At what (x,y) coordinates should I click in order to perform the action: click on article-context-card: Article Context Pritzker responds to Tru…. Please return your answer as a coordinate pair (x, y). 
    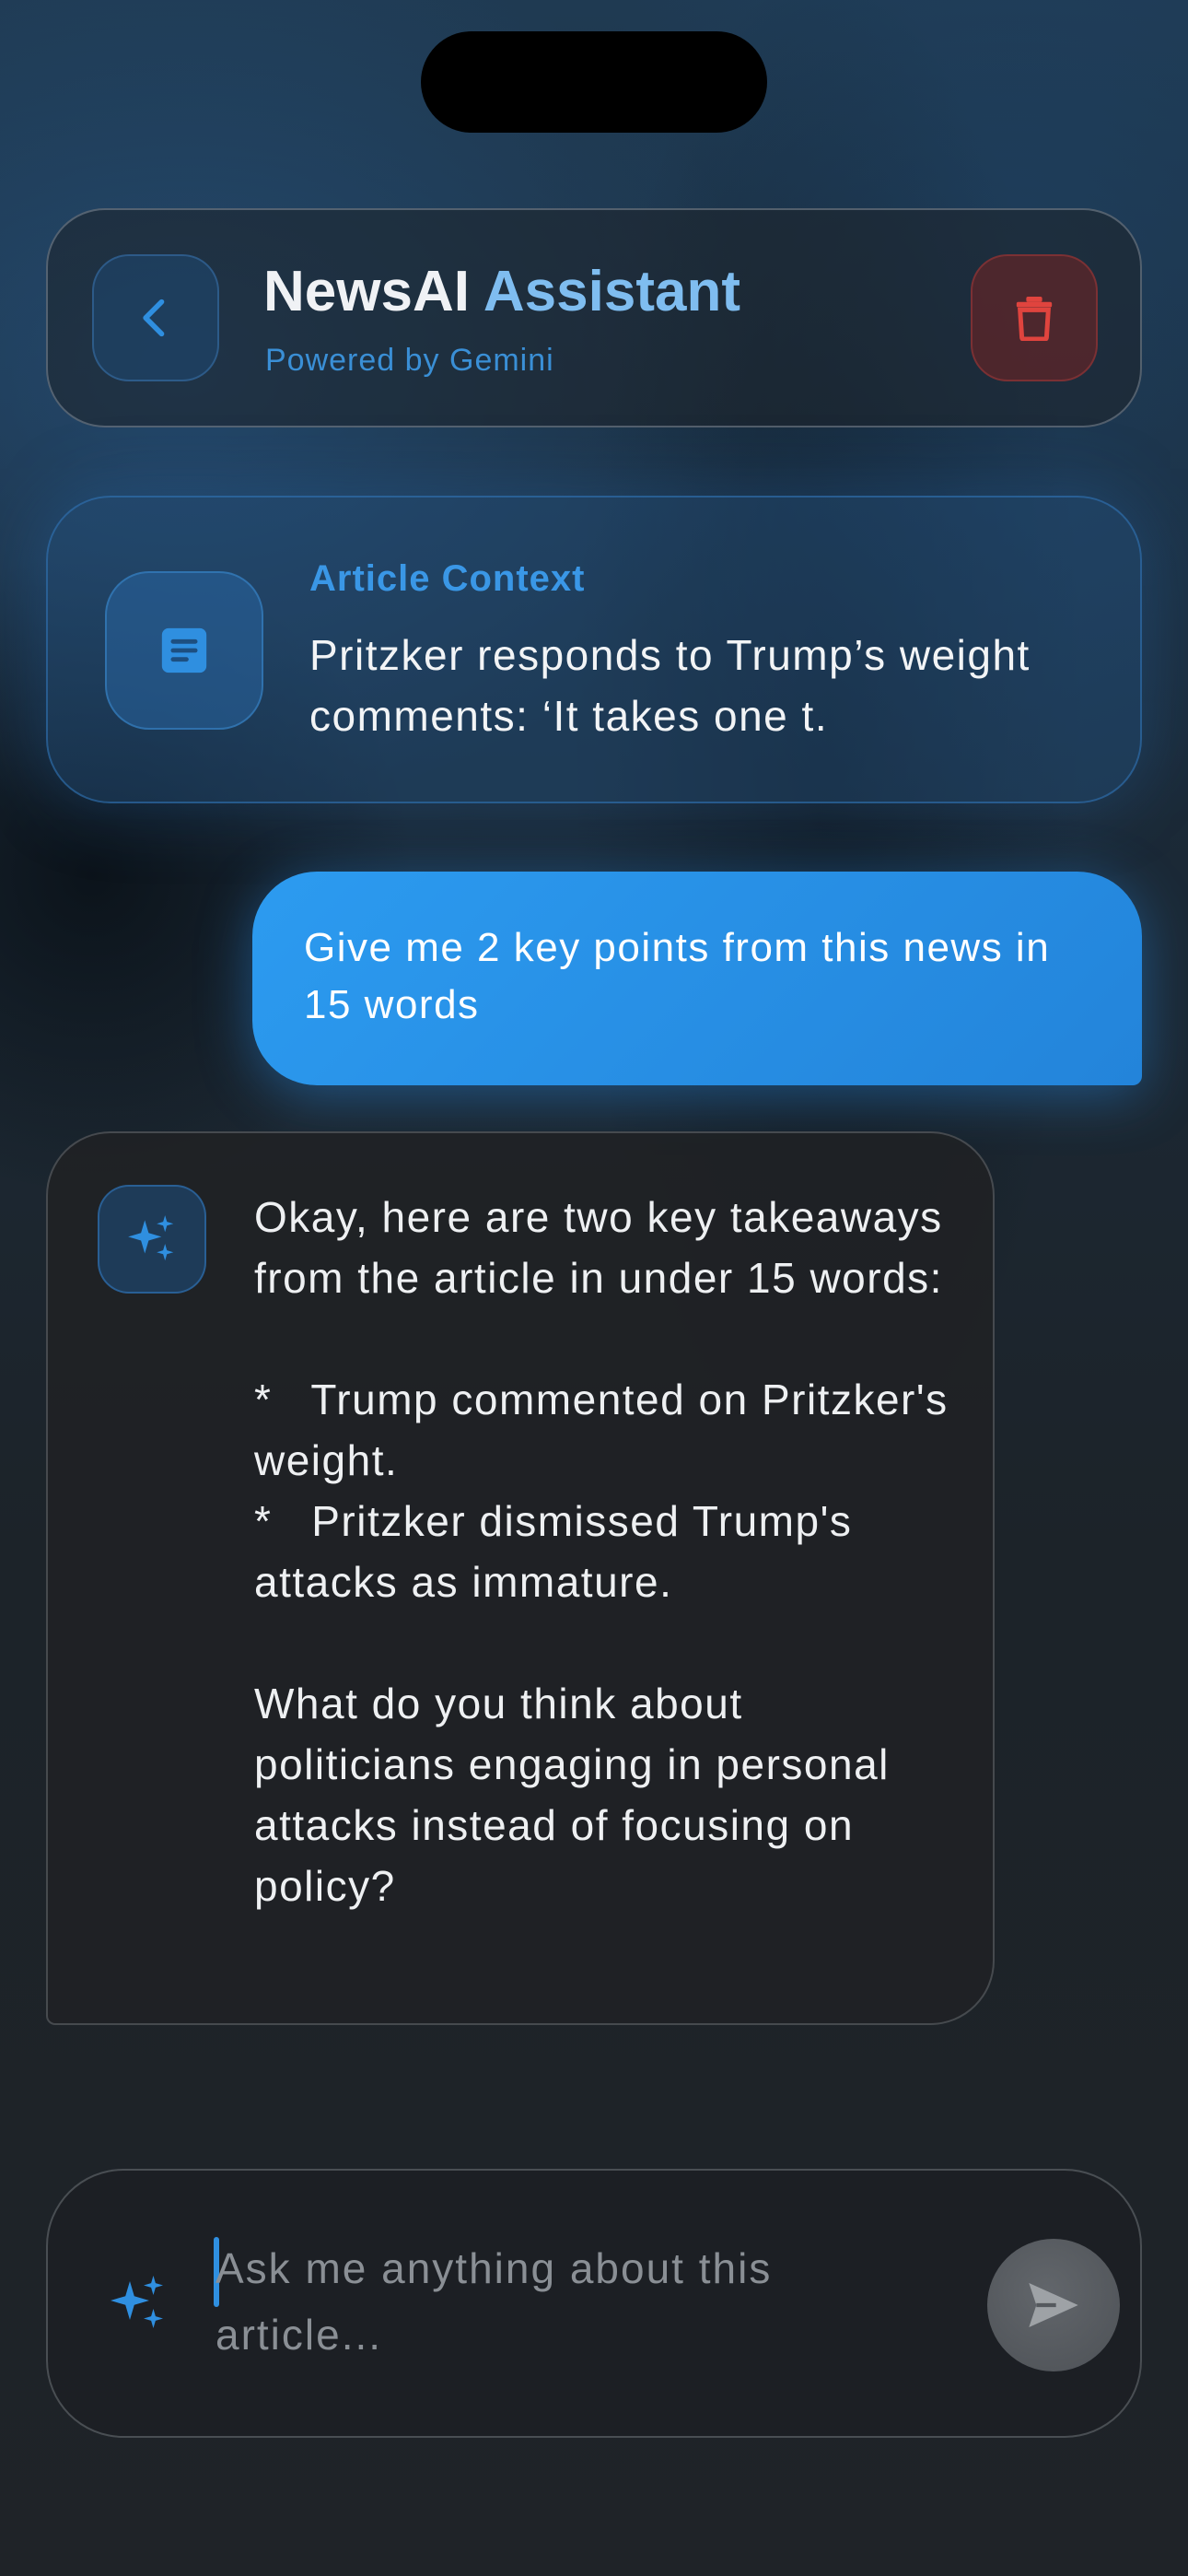
    Looking at the image, I should click on (594, 649).